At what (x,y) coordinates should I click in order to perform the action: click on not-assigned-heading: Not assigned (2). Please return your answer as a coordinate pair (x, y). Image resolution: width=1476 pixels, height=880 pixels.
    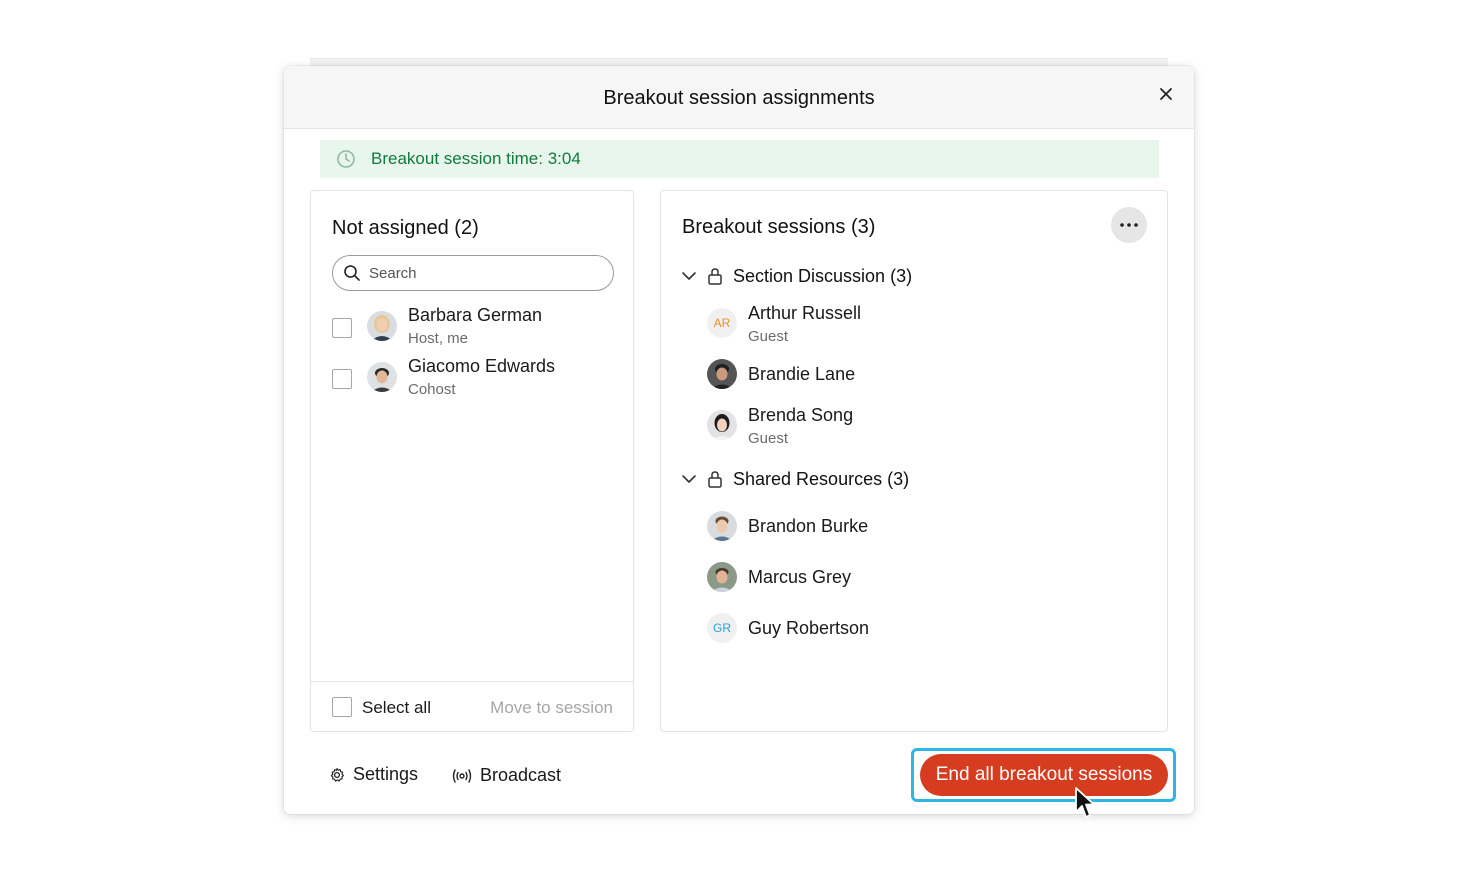
    Looking at the image, I should click on (405, 228).